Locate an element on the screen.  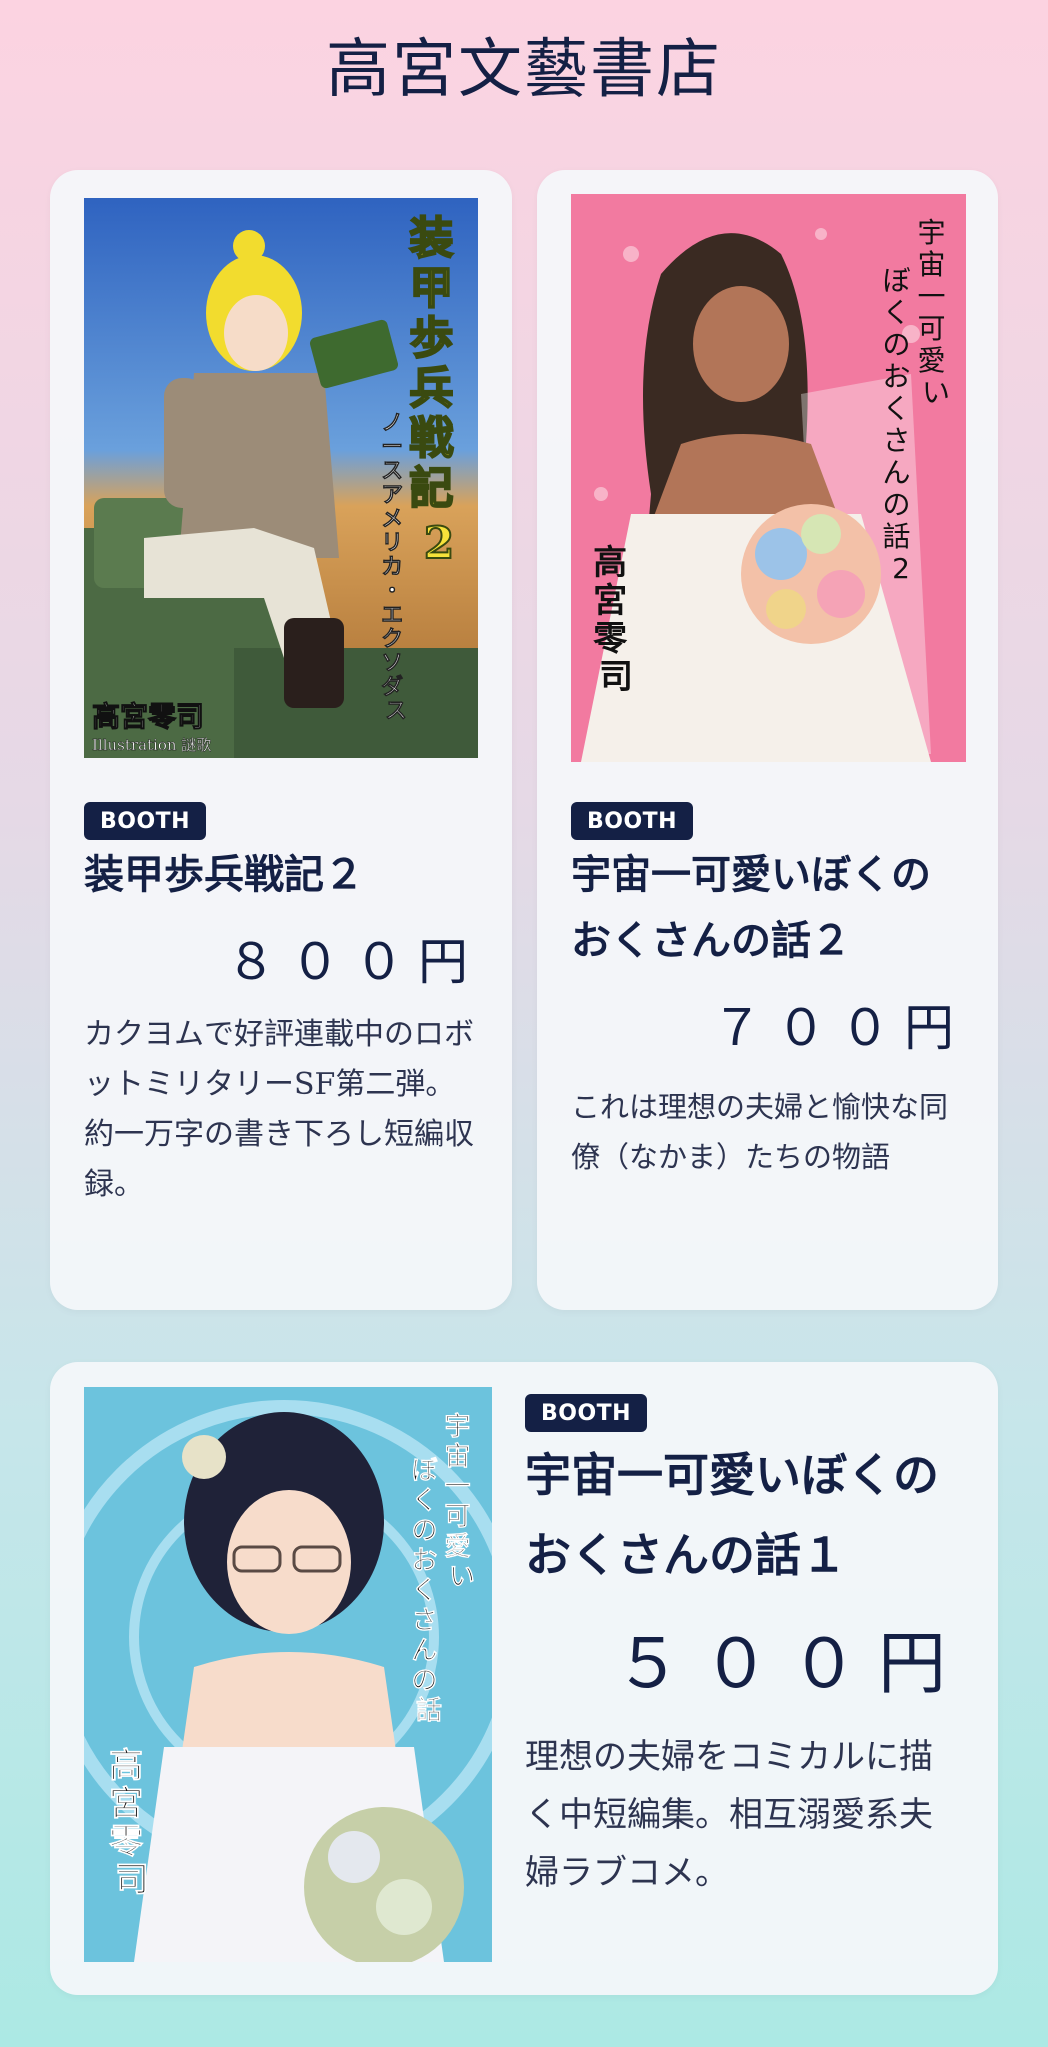
book-price: ５００円 is located at coordinates (789, 1664).